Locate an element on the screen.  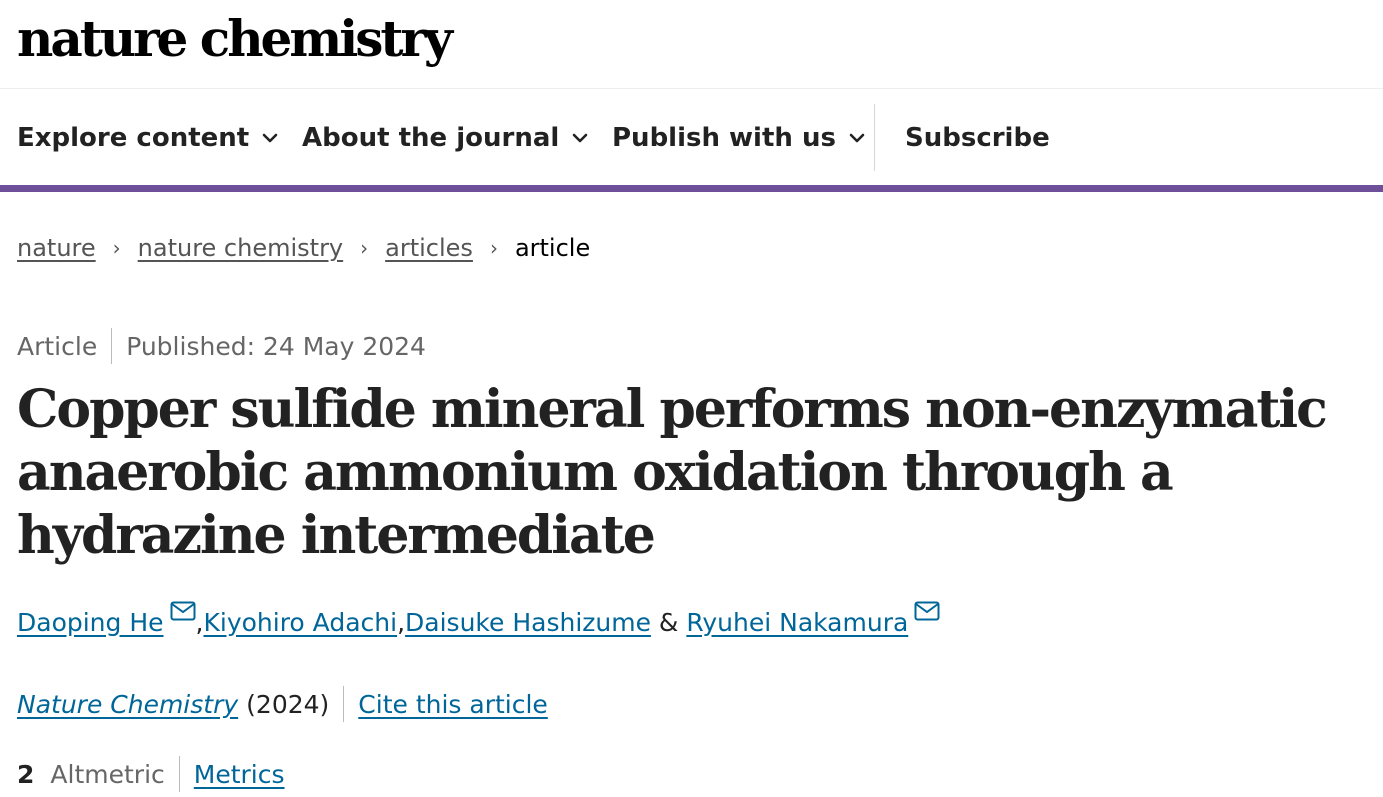
nav-item-label: Subscribe is located at coordinates (977, 137).